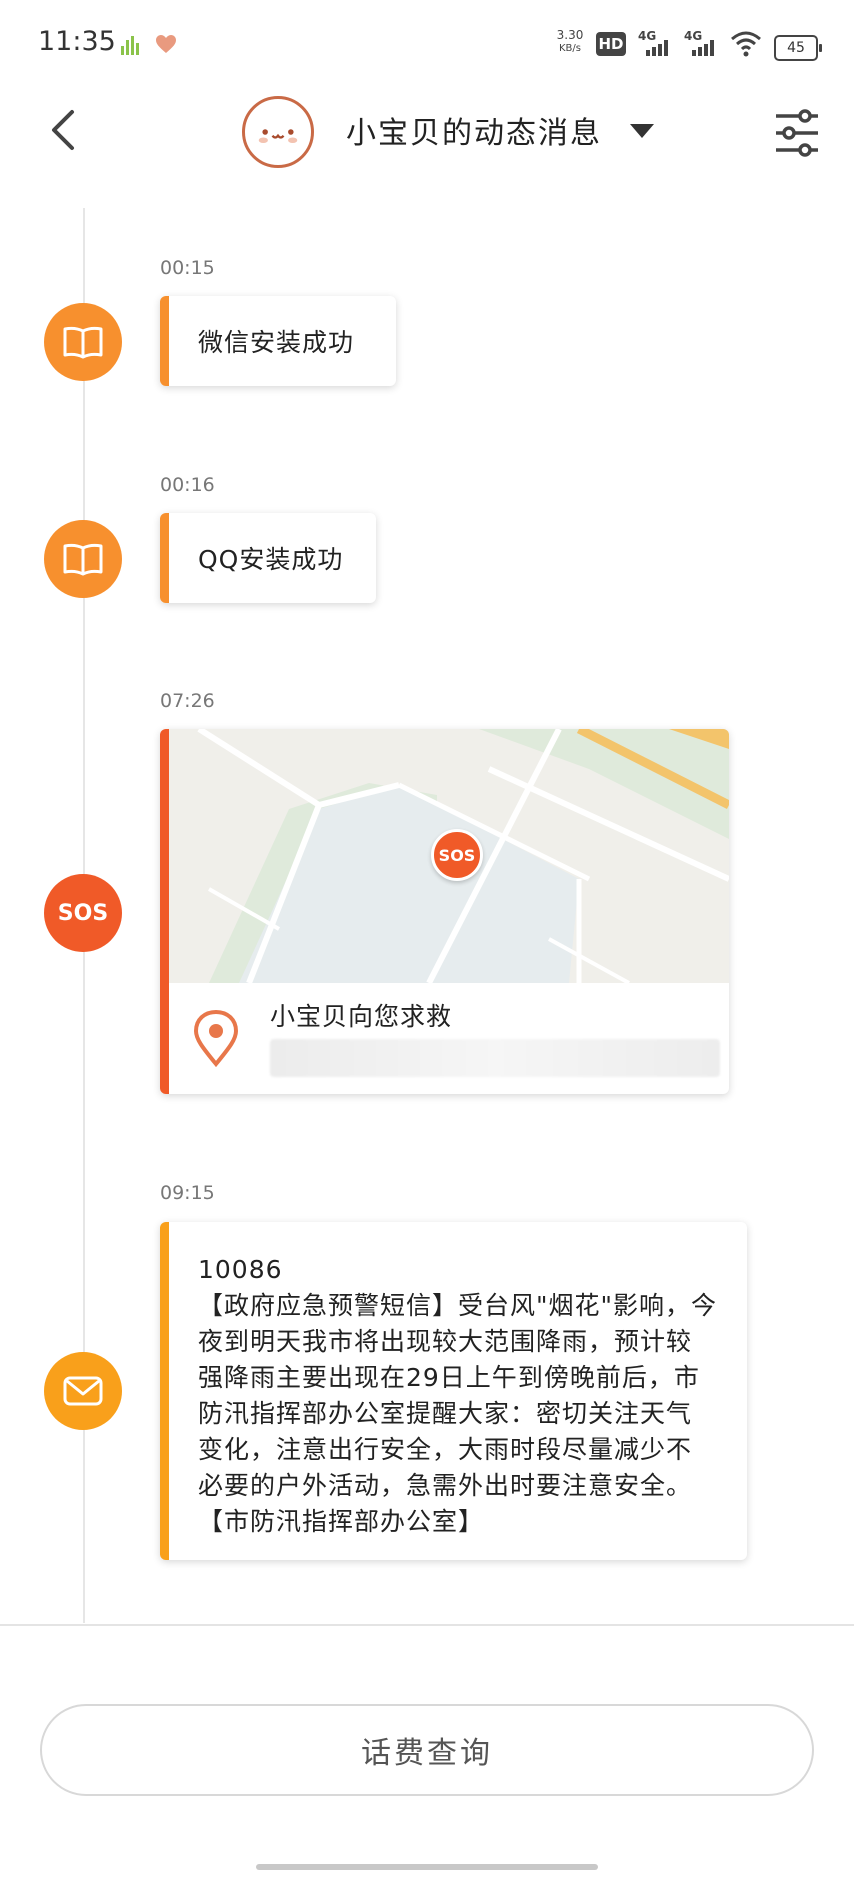 This screenshot has height=1878, width=854. What do you see at coordinates (278, 132) in the screenshot?
I see `avatar-face-icon` at bounding box center [278, 132].